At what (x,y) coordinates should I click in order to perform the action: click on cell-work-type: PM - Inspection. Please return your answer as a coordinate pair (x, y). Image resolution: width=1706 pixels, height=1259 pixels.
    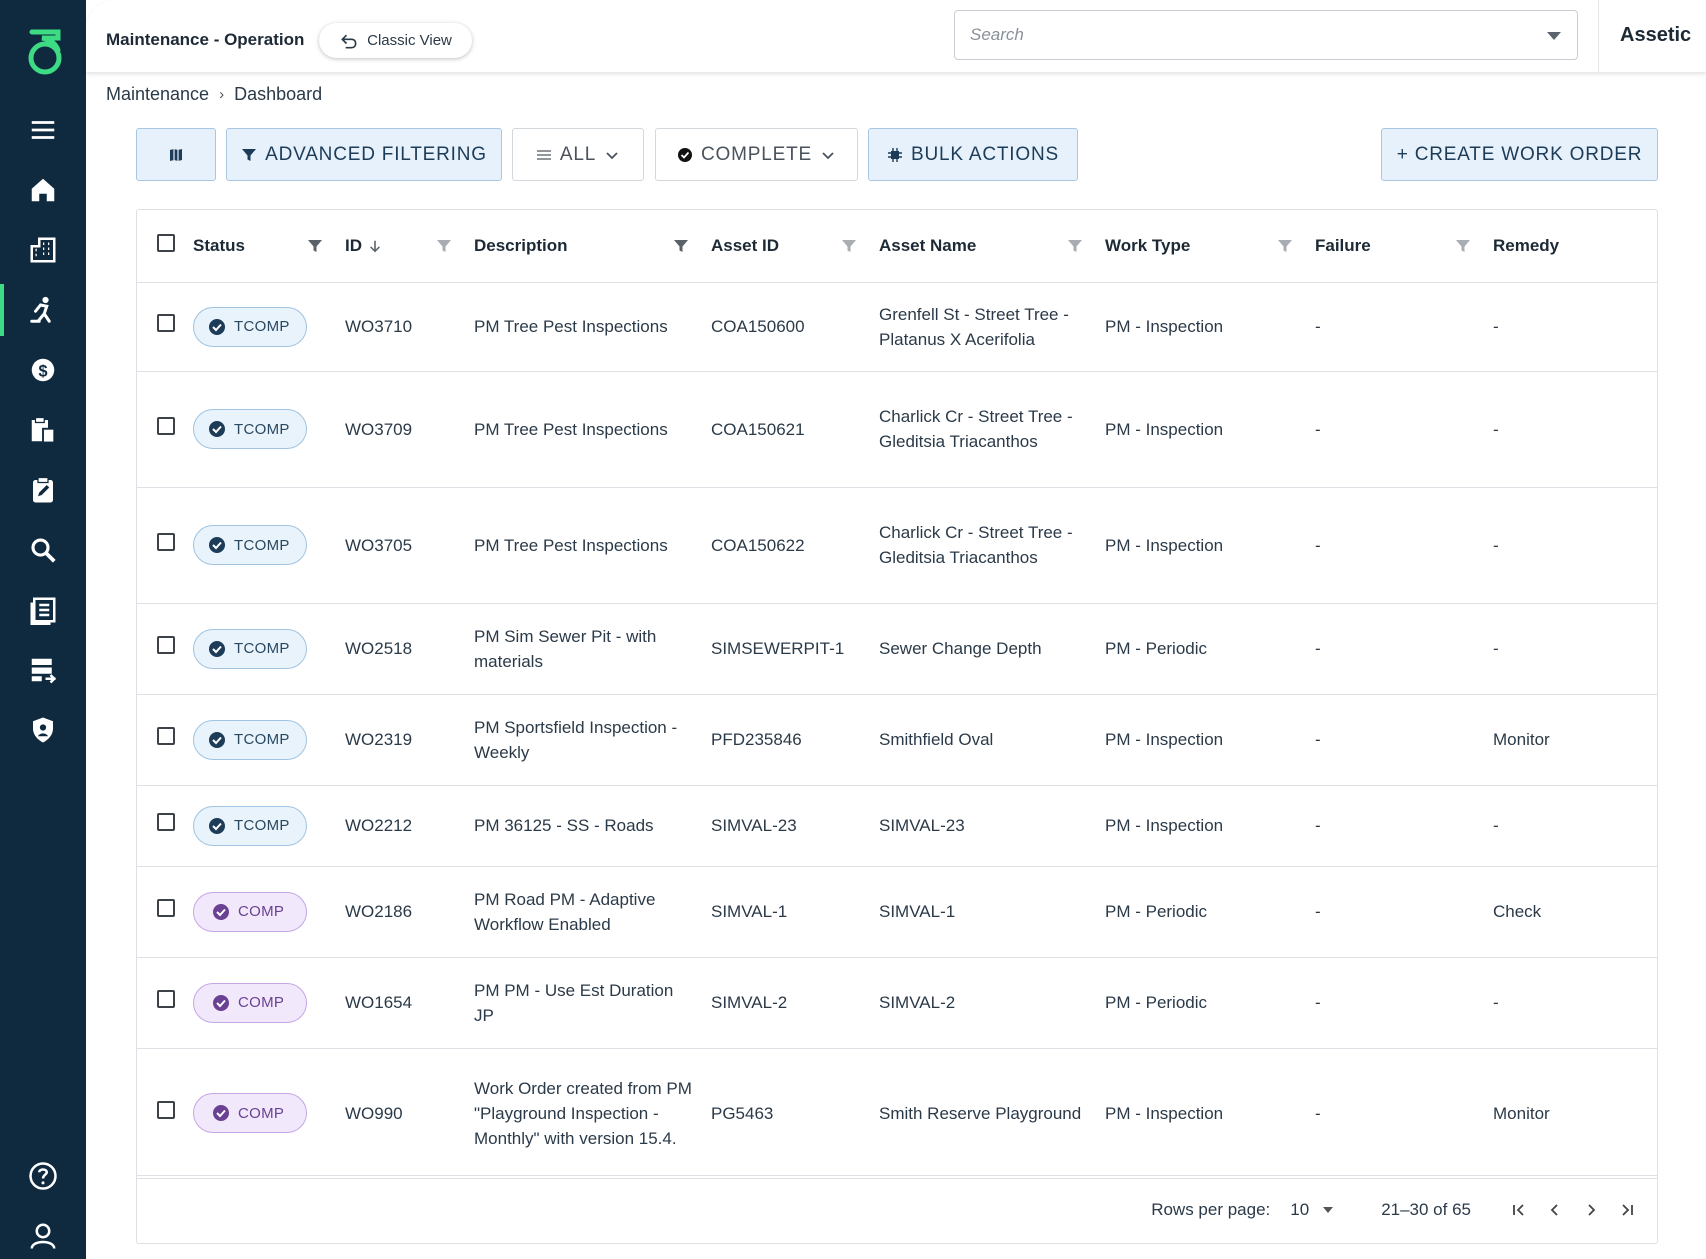
    Looking at the image, I should click on (1210, 740).